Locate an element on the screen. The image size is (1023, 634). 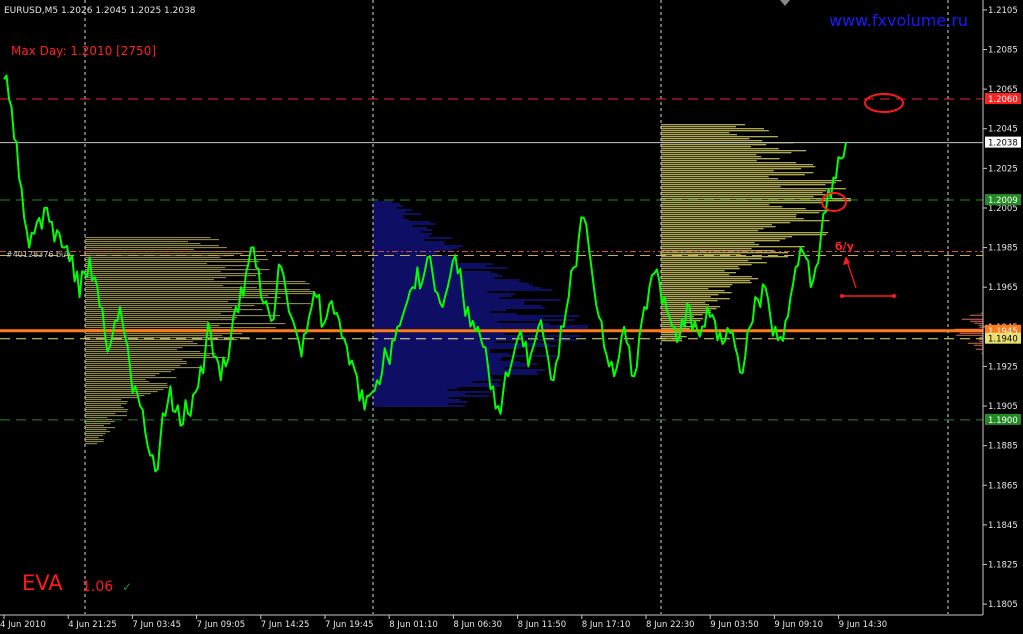
x-tick-label: 7 Jun 14:25 is located at coordinates (285, 625).